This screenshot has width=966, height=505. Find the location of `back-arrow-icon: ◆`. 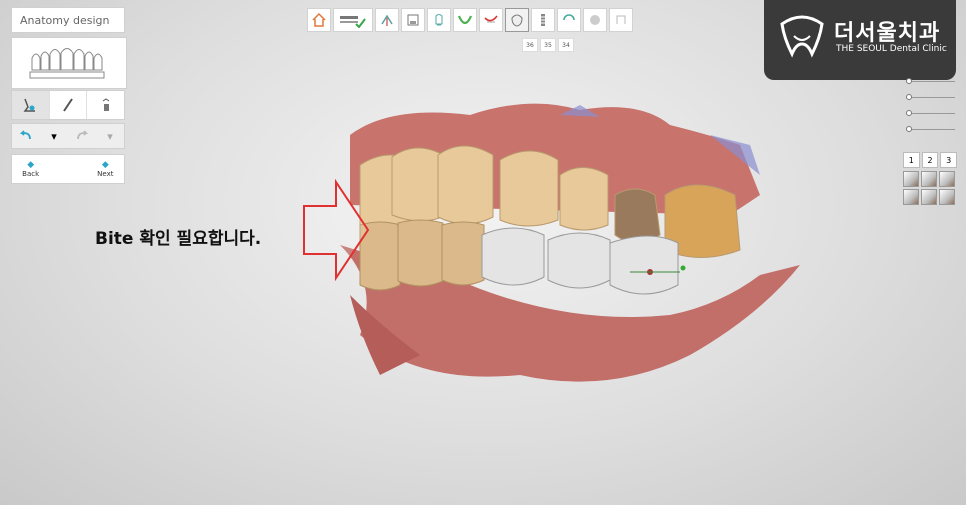

back-arrow-icon: ◆ is located at coordinates (31, 164).